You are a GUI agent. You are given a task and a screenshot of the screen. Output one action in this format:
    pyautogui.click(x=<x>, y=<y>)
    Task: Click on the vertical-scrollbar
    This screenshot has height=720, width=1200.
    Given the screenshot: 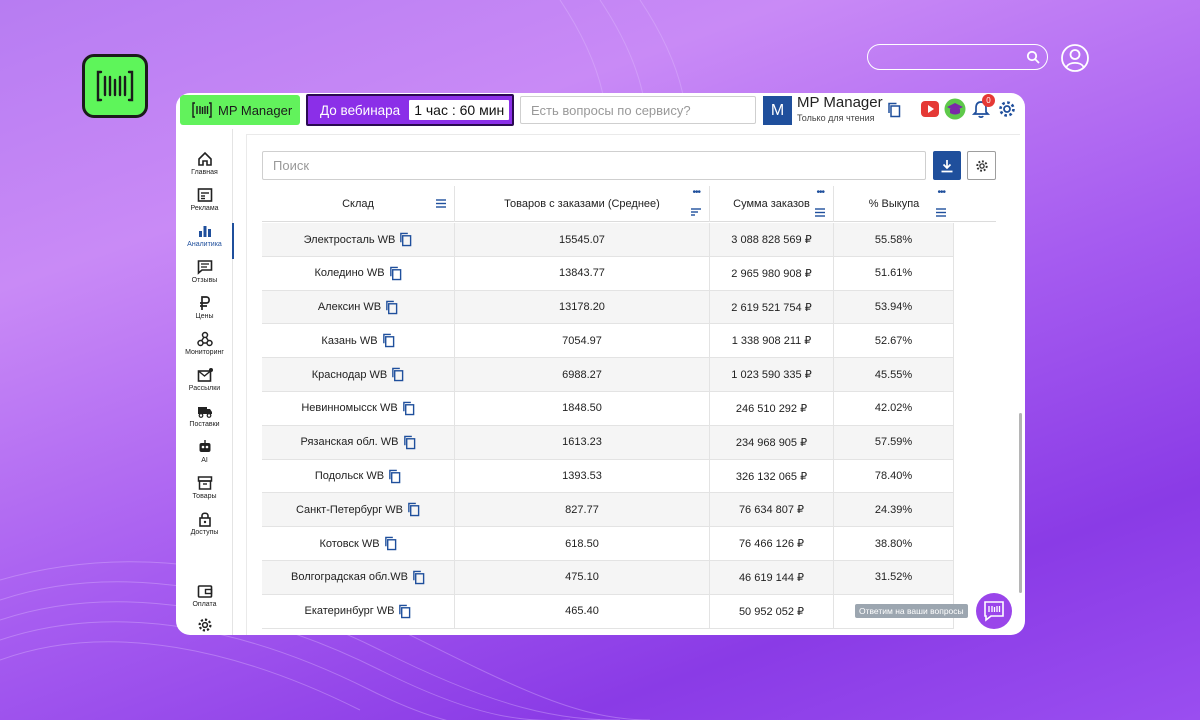 What is the action you would take?
    pyautogui.click(x=1020, y=503)
    